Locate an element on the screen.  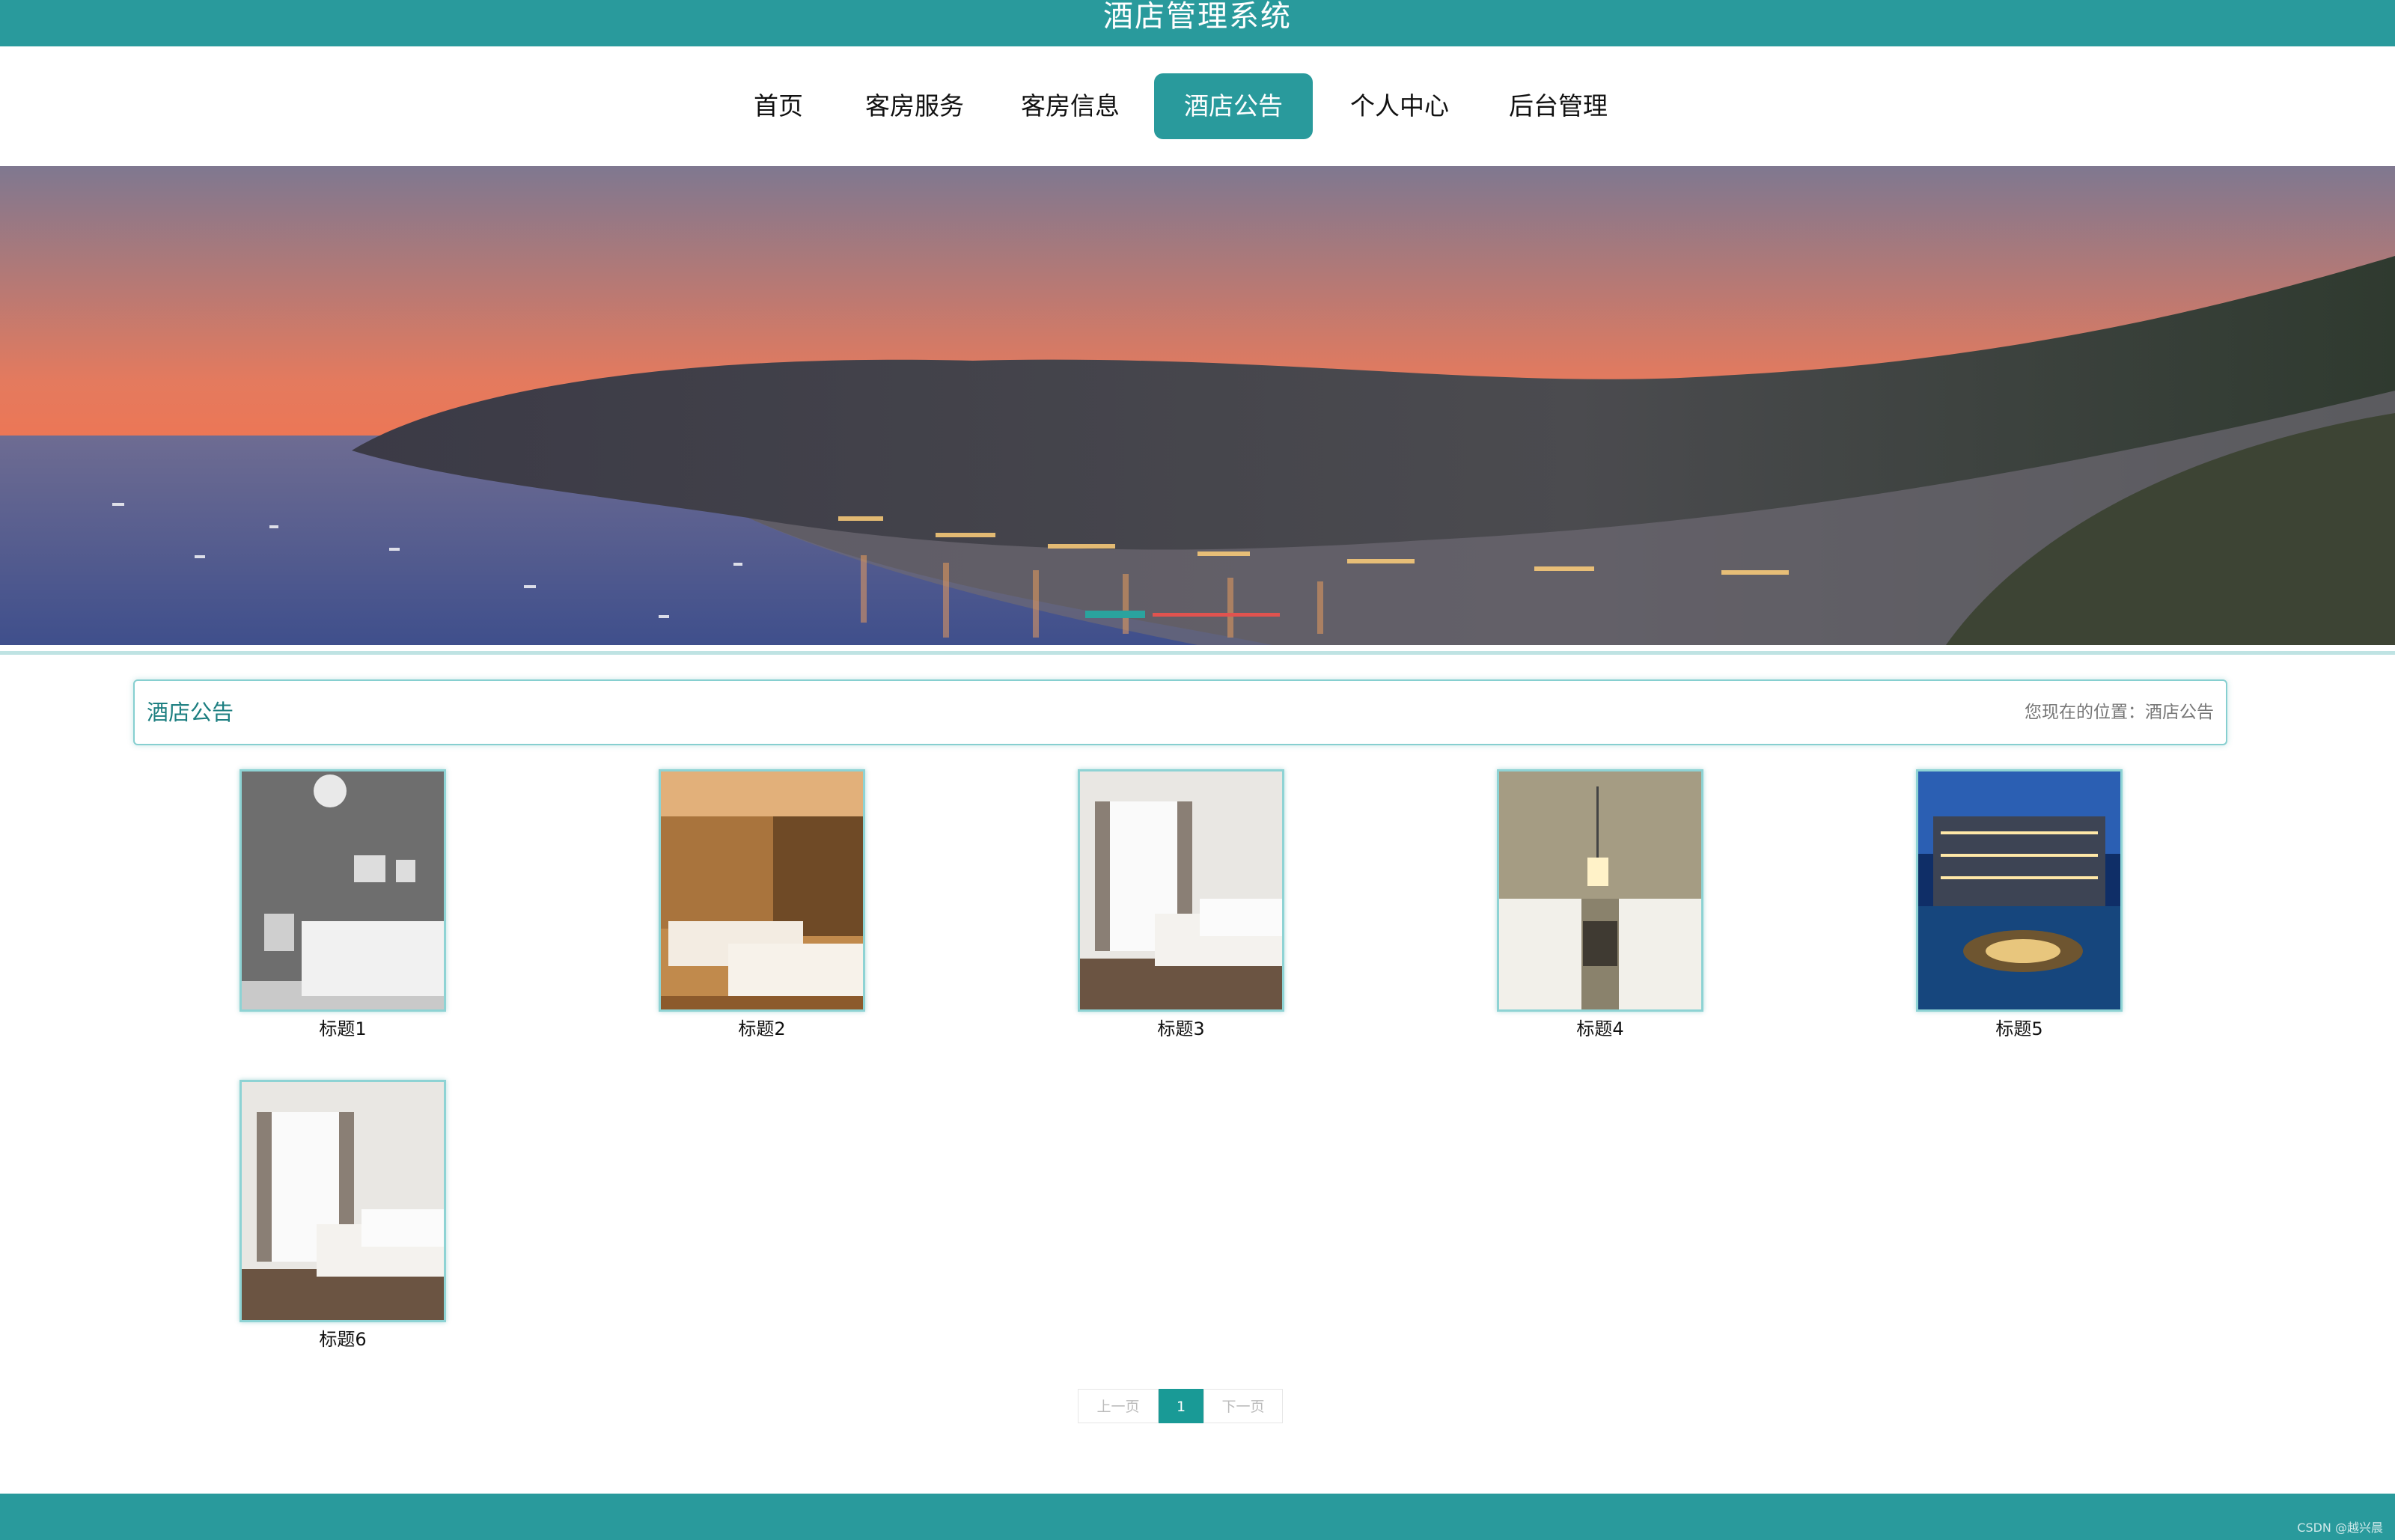
twin-beds-pendant-lamp-photo is located at coordinates (1600, 890).